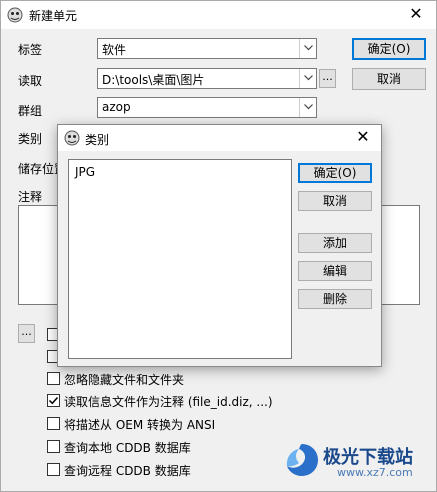  I want to click on dialog-ok-button: 确定(O), so click(335, 173).